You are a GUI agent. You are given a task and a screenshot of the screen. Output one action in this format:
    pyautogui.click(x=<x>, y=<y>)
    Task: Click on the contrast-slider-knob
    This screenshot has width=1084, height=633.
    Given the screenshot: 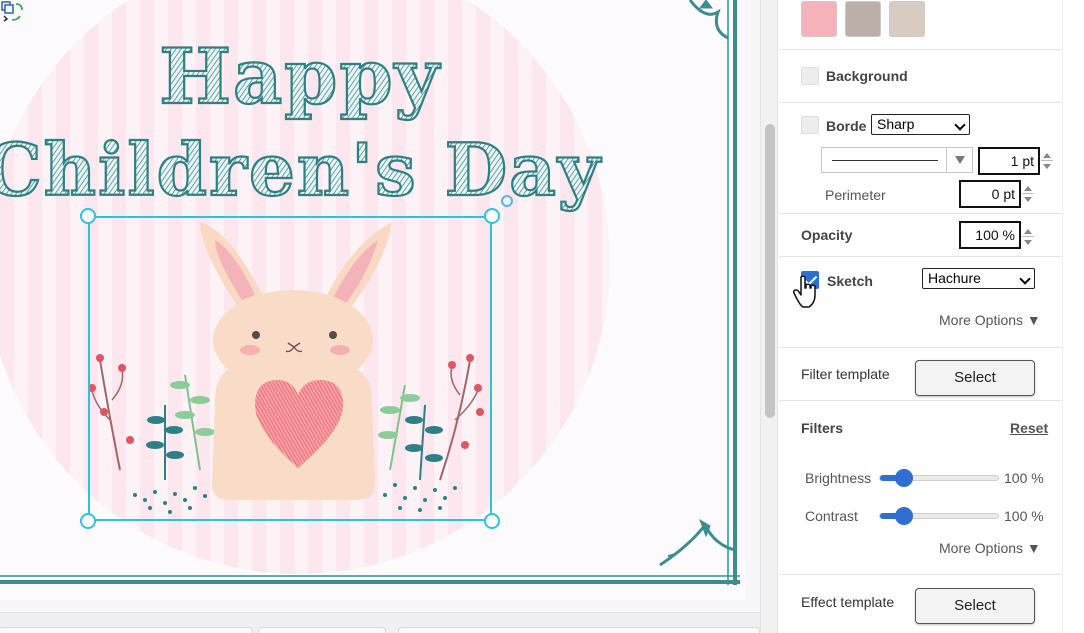 What is the action you would take?
    pyautogui.click(x=904, y=516)
    